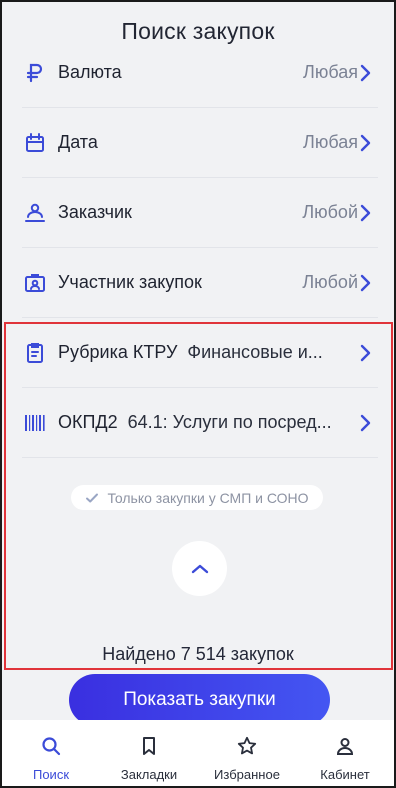 The height and width of the screenshot is (788, 396). What do you see at coordinates (88, 422) in the screenshot?
I see `filter-label: ОКПД2` at bounding box center [88, 422].